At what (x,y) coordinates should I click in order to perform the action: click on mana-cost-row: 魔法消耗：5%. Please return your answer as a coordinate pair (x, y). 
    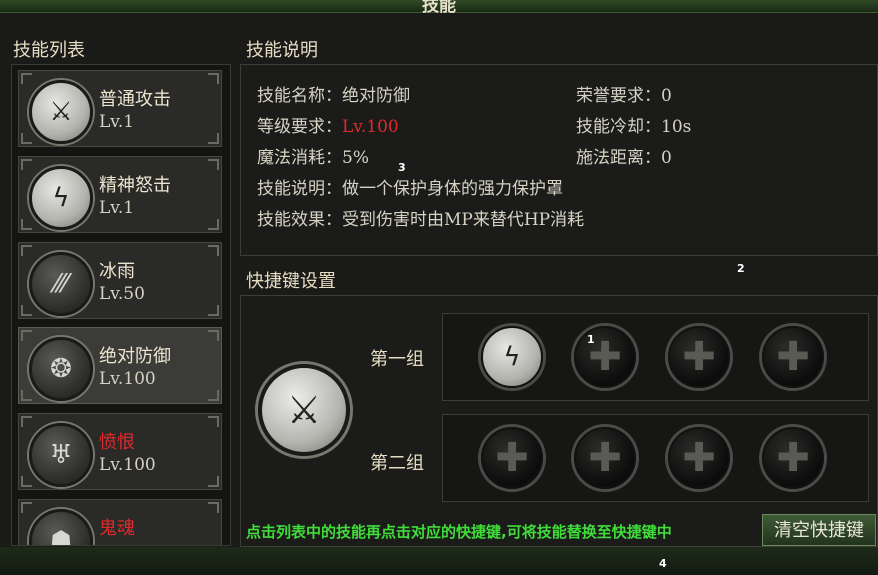
    Looking at the image, I should click on (313, 155).